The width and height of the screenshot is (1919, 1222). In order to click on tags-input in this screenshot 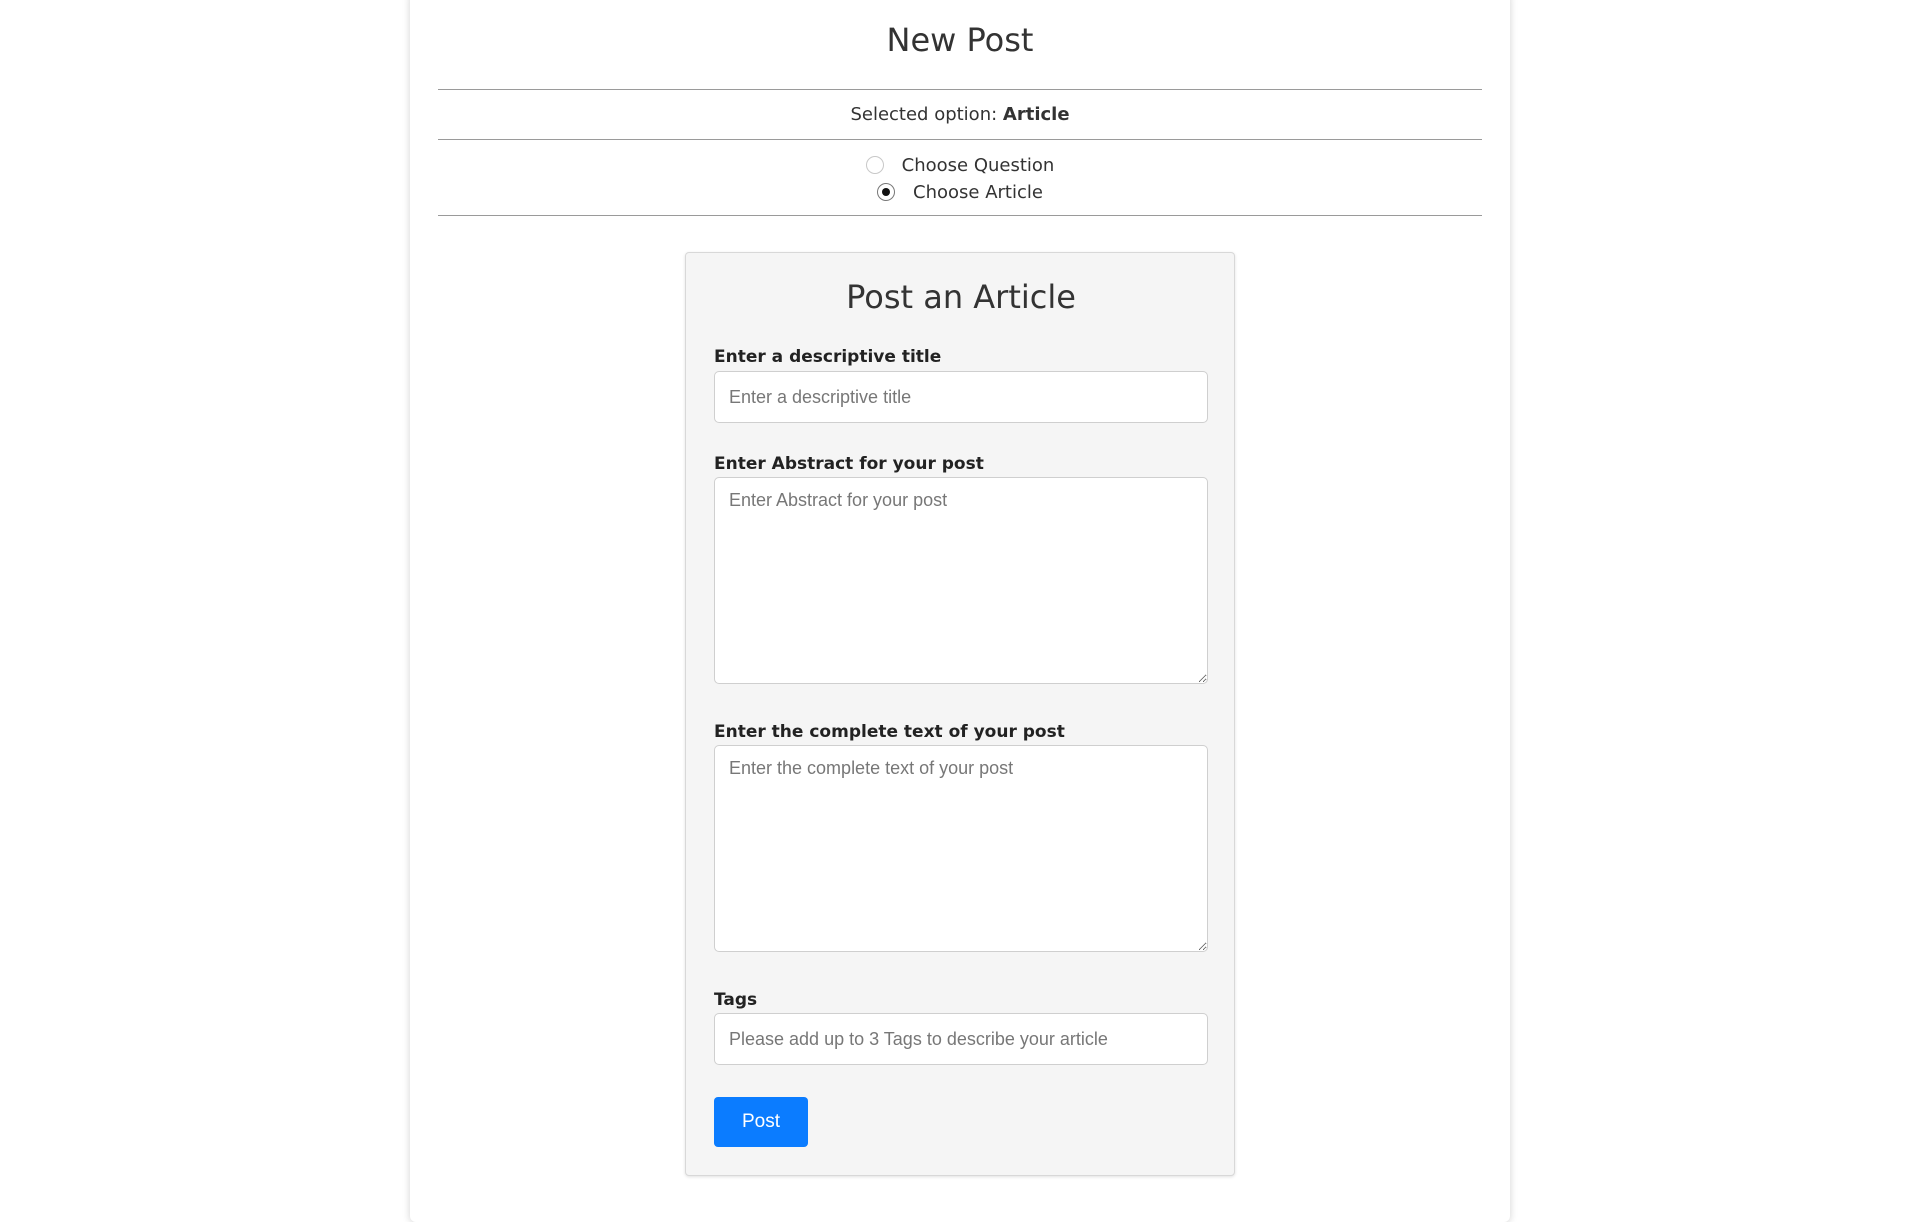, I will do `click(961, 1039)`.